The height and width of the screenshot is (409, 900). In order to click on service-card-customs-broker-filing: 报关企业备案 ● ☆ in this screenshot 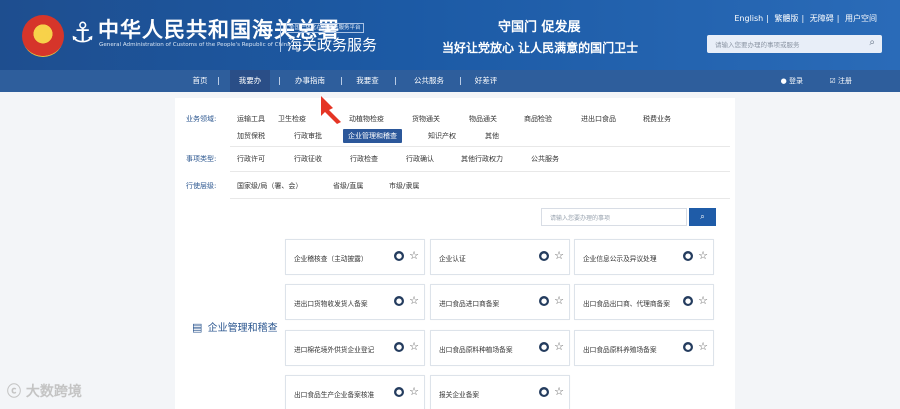, I will do `click(500, 392)`.